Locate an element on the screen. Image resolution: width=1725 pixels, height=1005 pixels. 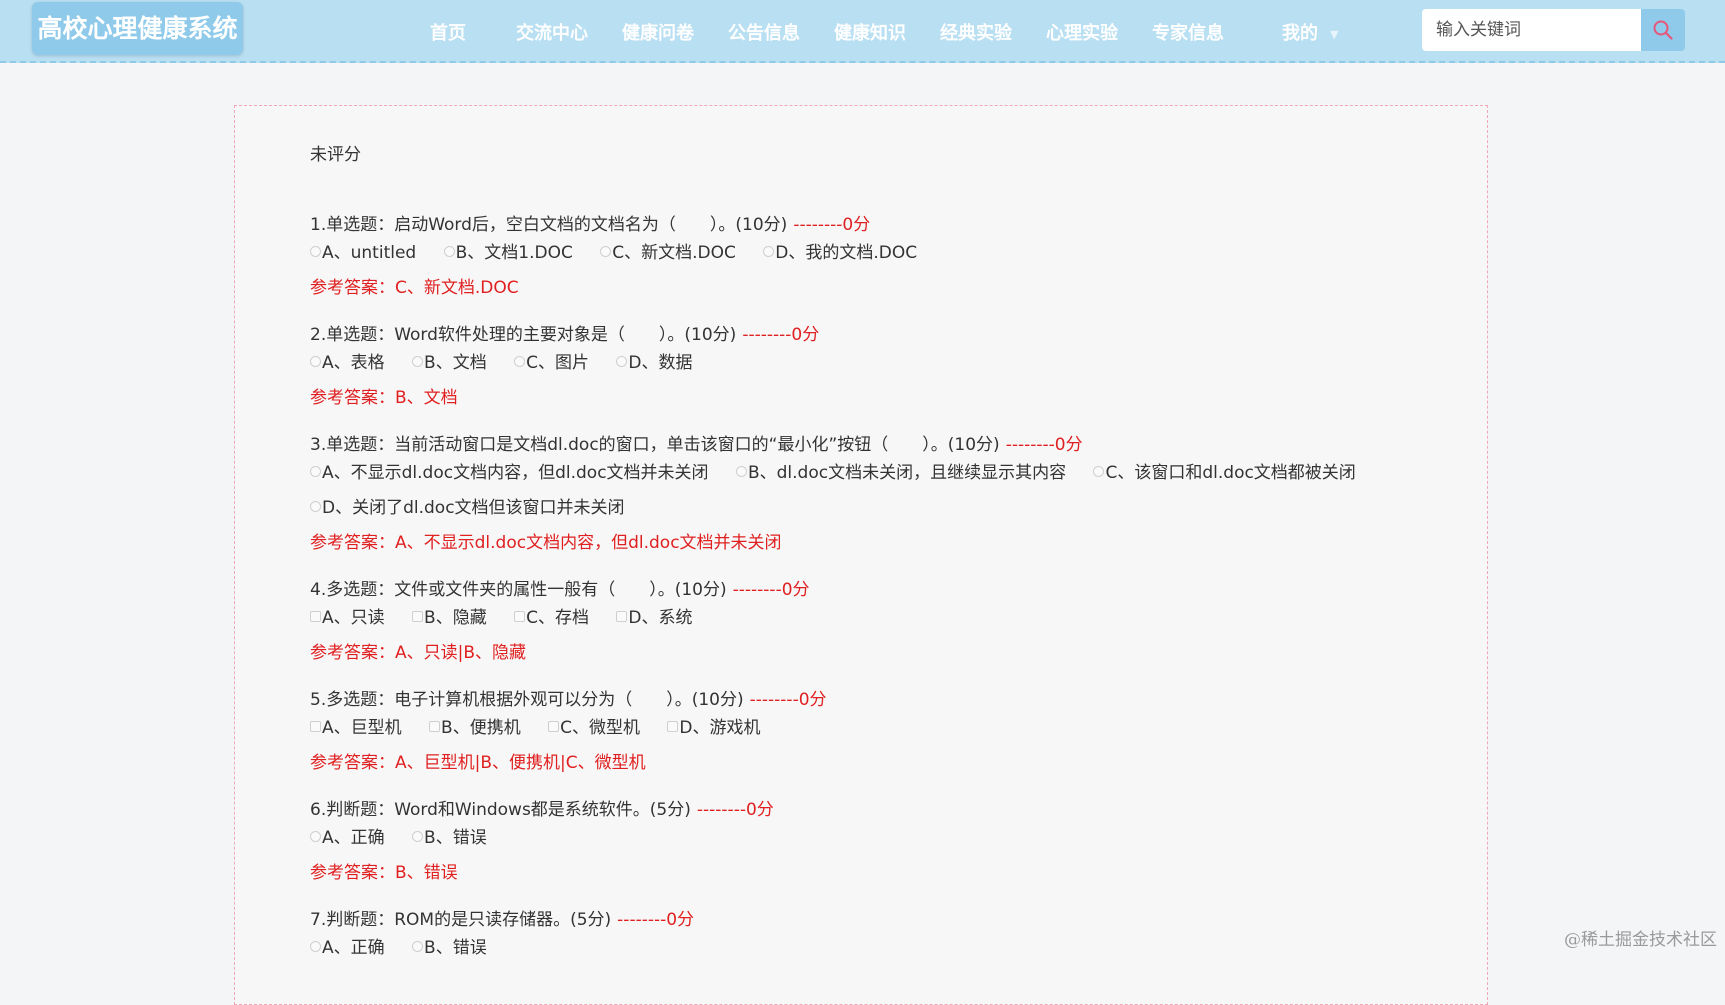
nav-mine-label: 我的 is located at coordinates (1300, 33).